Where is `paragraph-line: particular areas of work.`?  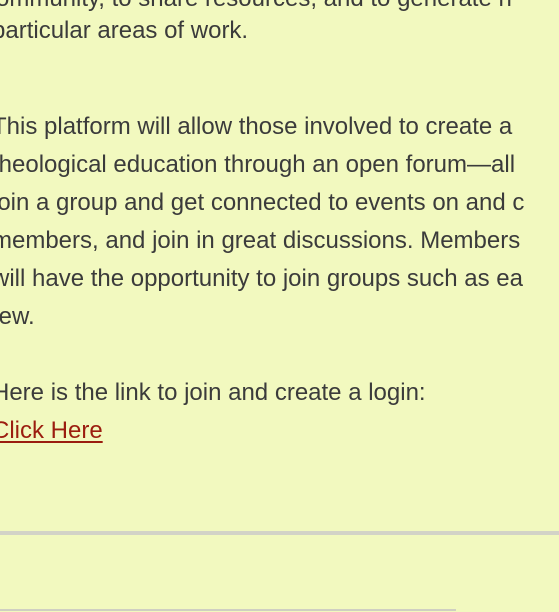
paragraph-line: particular areas of work. is located at coordinates (124, 30).